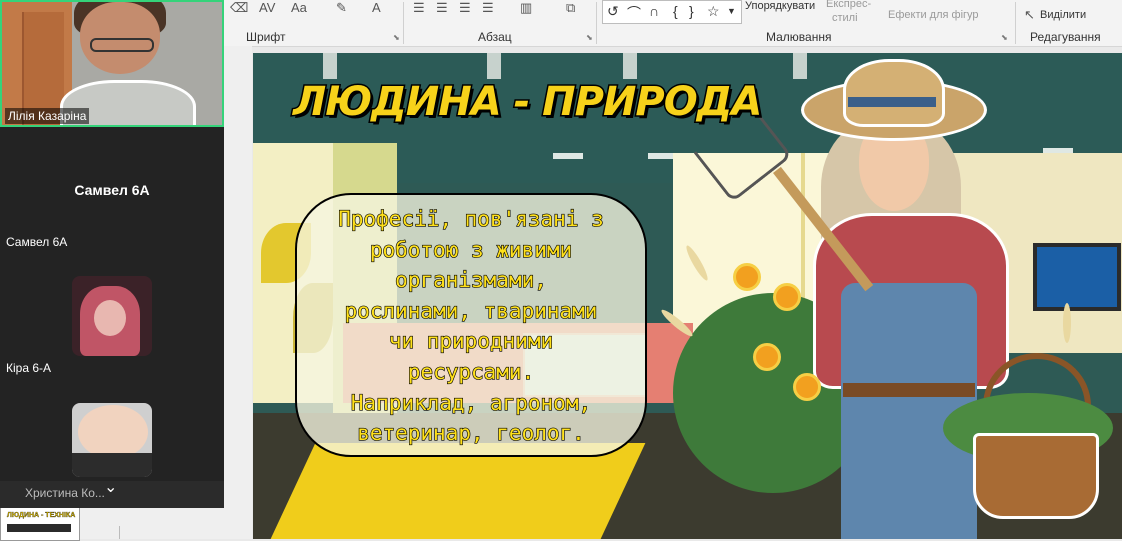 The image size is (1122, 541). I want to click on font-color-icon: A, so click(376, 8).